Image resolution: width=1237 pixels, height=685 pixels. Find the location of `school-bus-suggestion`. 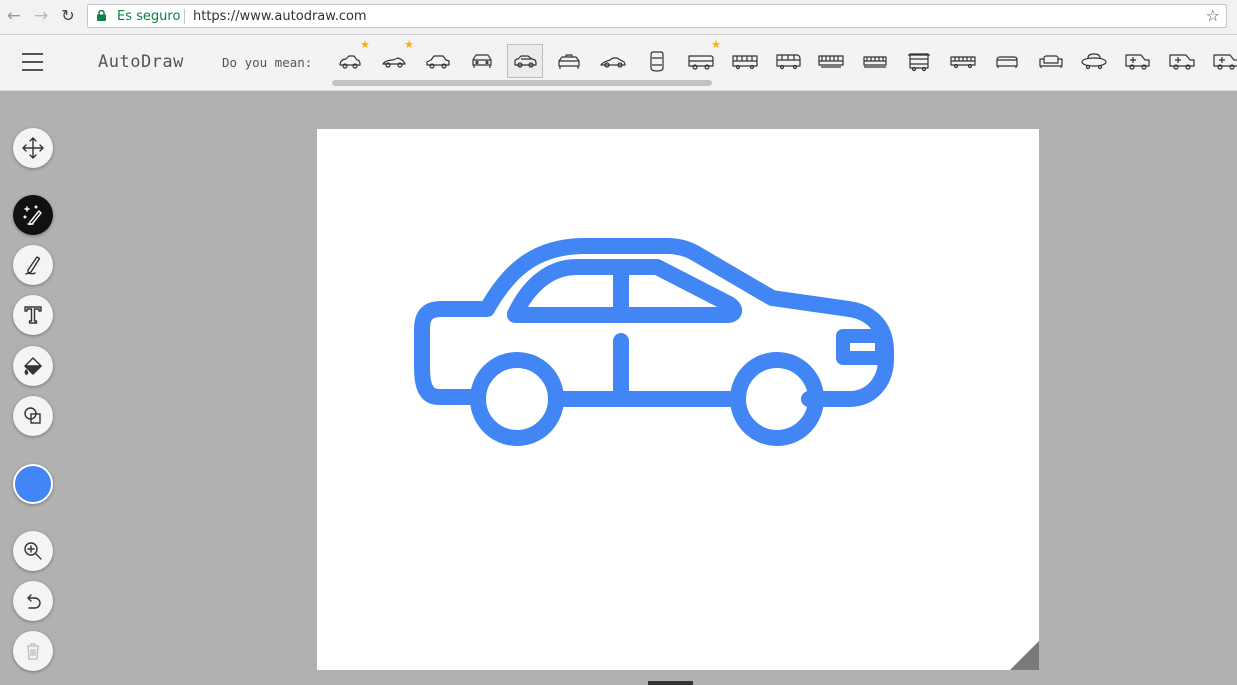

school-bus-suggestion is located at coordinates (919, 61).